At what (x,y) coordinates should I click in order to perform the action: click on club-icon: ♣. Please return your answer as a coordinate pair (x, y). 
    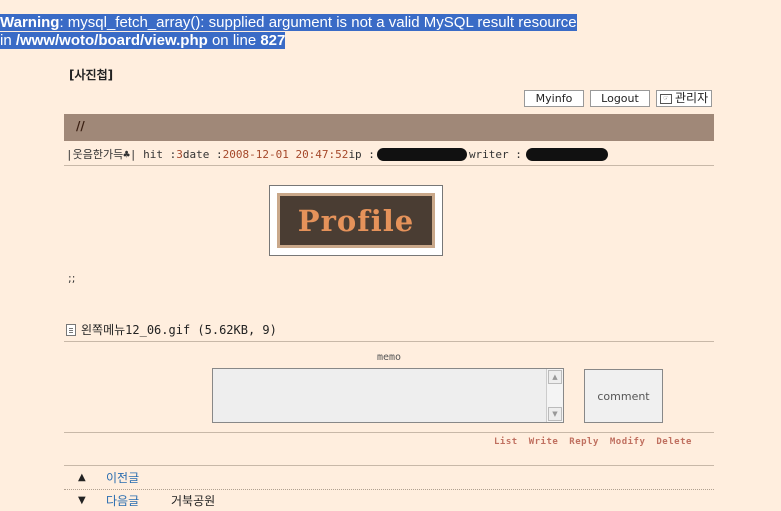
    Looking at the image, I should click on (126, 154).